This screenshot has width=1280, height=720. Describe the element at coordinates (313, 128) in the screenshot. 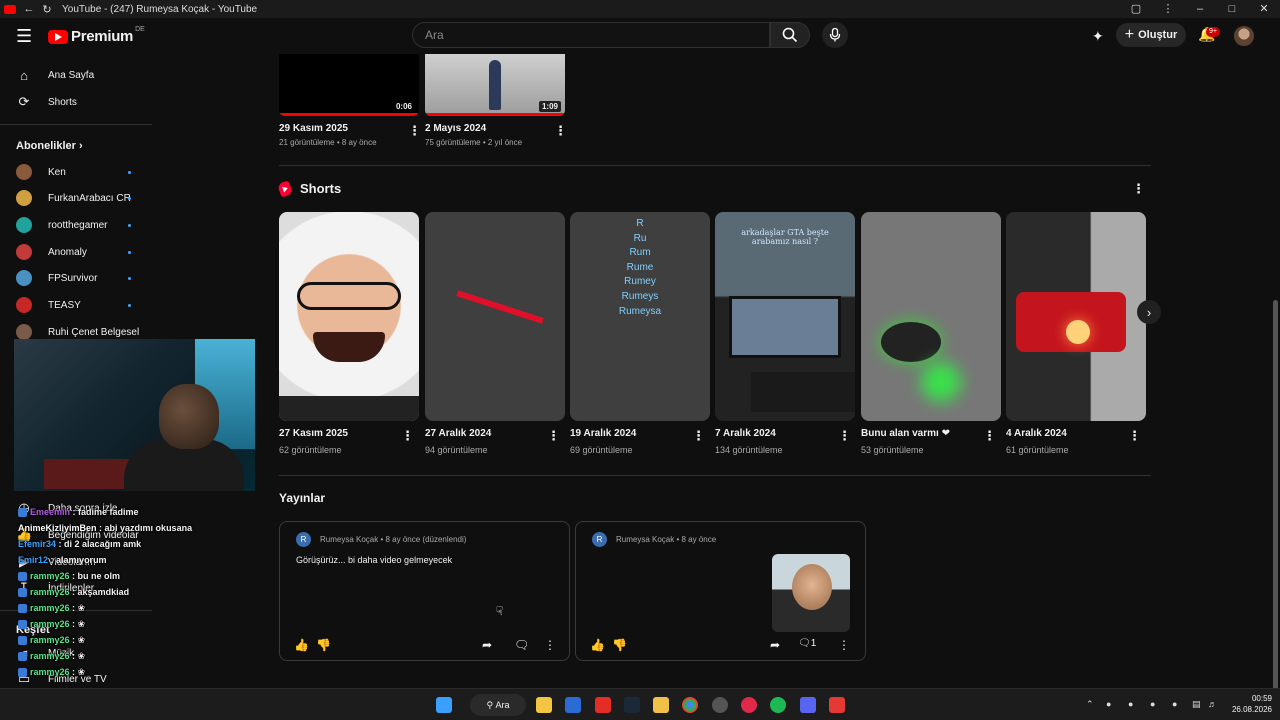

I see `video-title: 29 Kasım 2025` at that location.